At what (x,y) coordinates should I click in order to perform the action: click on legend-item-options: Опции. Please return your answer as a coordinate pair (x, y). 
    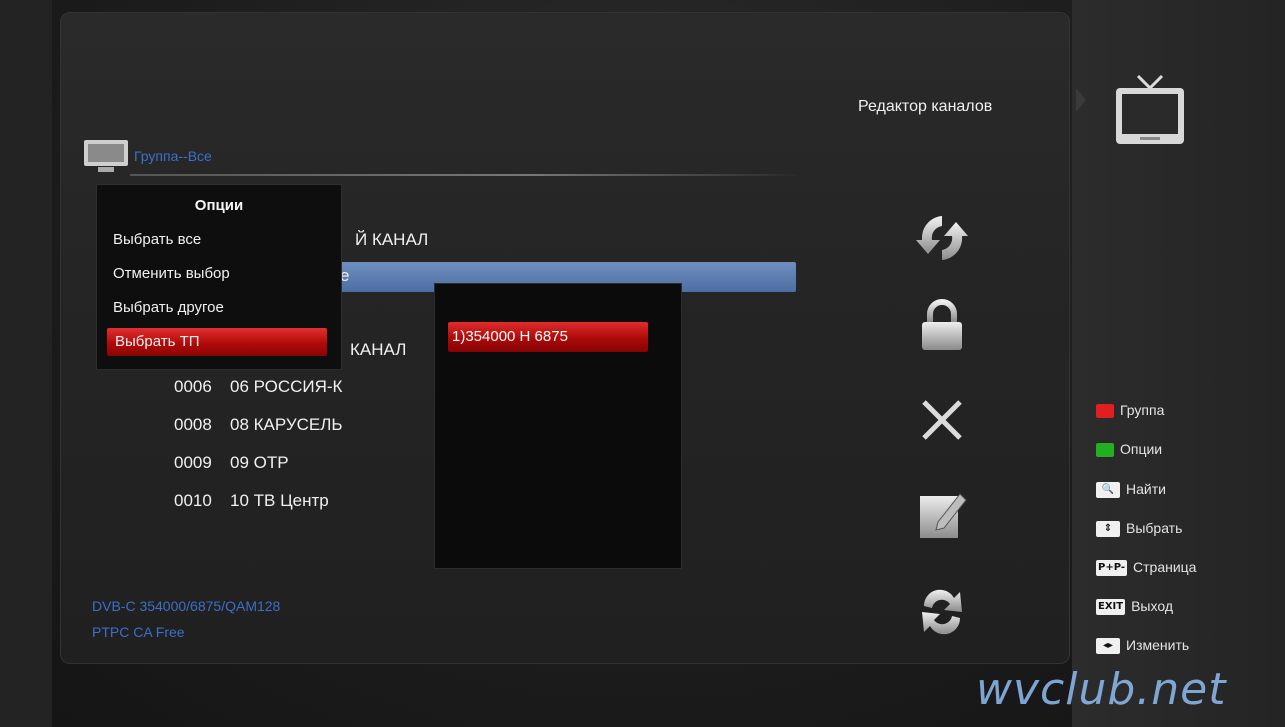
    Looking at the image, I should click on (1129, 449).